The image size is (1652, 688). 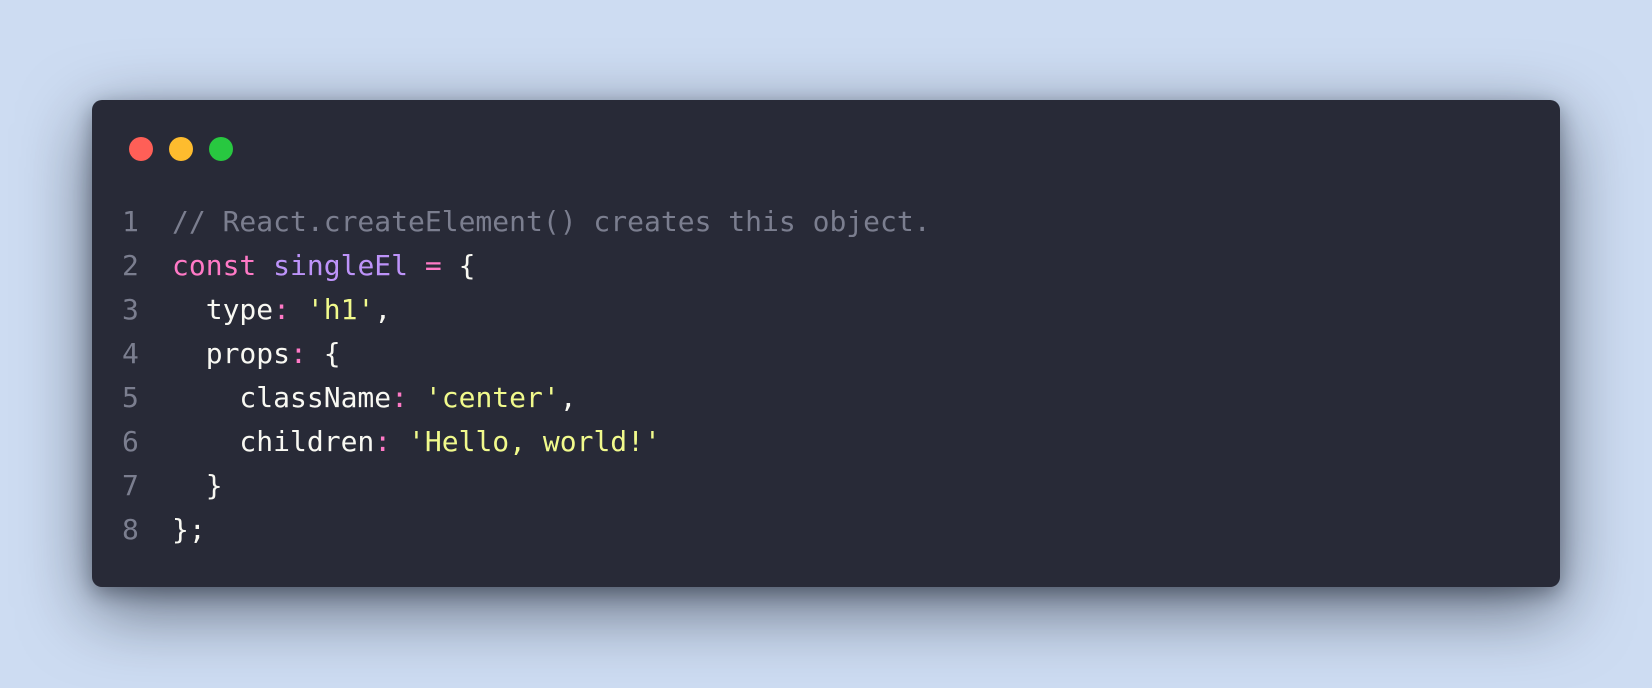 What do you see at coordinates (130, 353) in the screenshot?
I see `line-number: 4` at bounding box center [130, 353].